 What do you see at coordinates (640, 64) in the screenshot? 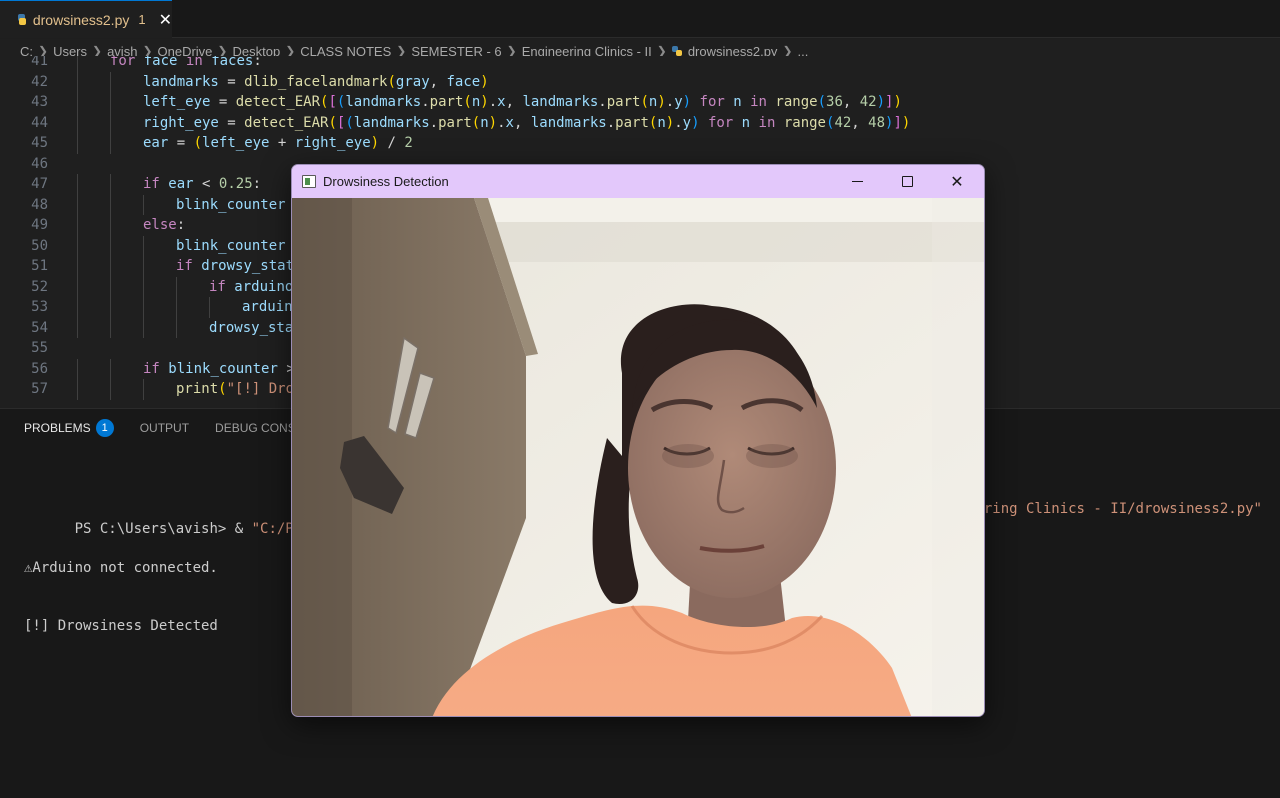
I see `code-line: 41 for face in faces:` at bounding box center [640, 64].